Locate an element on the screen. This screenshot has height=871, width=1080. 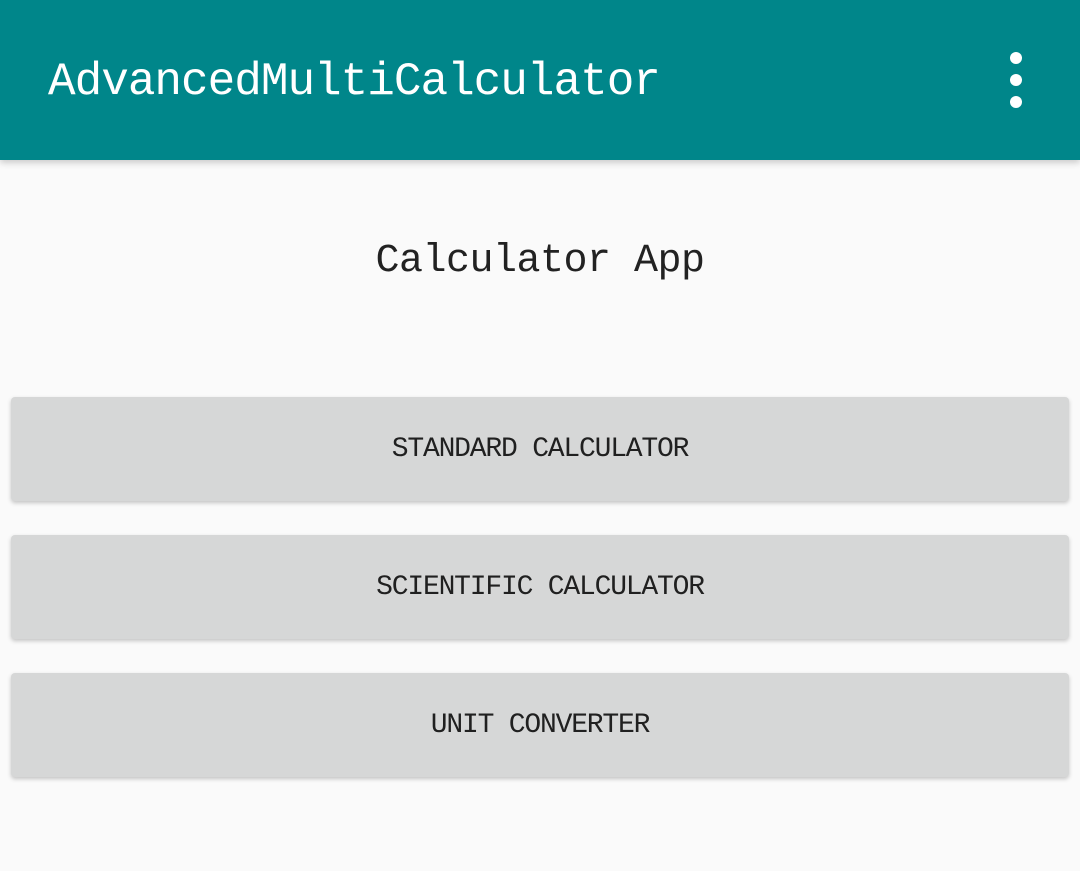
standard-calculator-button: STANDARD CALCULATOR is located at coordinates (540, 449).